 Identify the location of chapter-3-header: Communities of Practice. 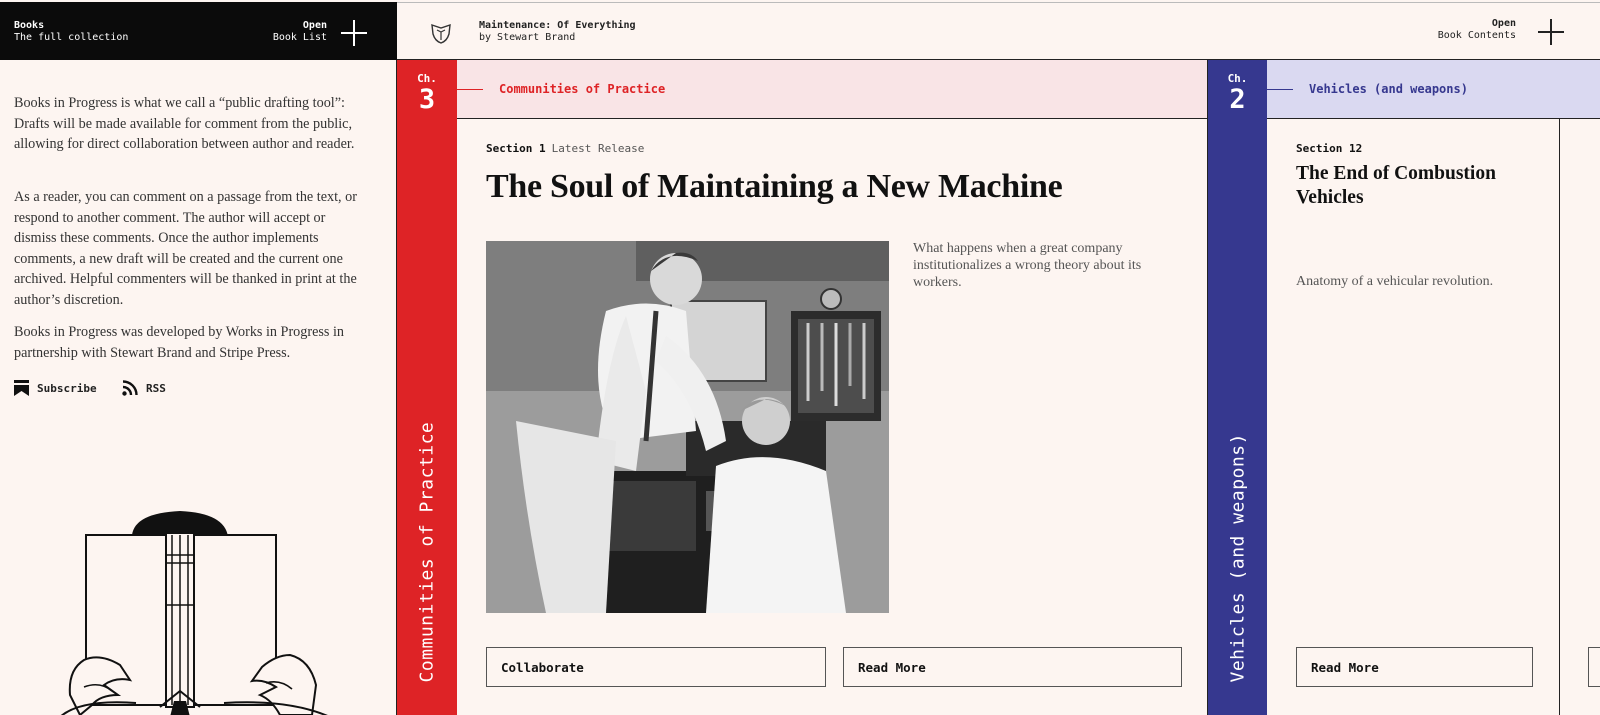
(832, 89).